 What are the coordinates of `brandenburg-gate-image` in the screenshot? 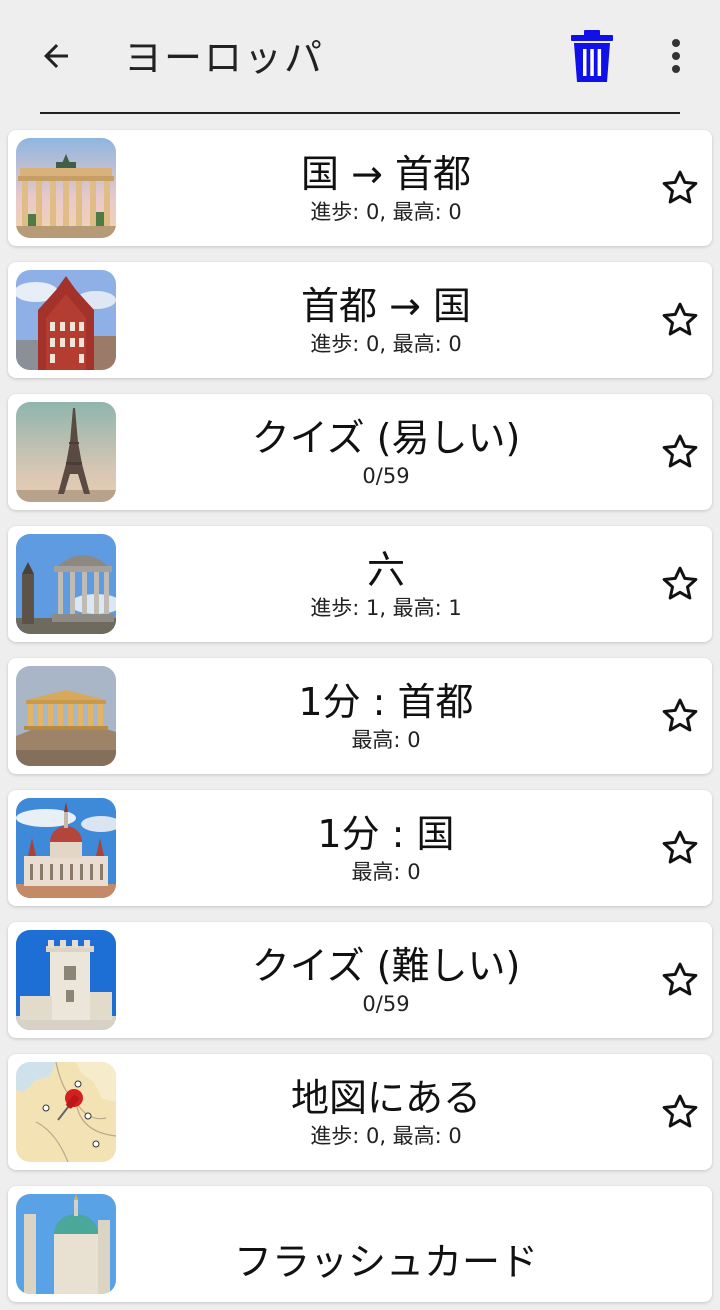 It's located at (66, 188).